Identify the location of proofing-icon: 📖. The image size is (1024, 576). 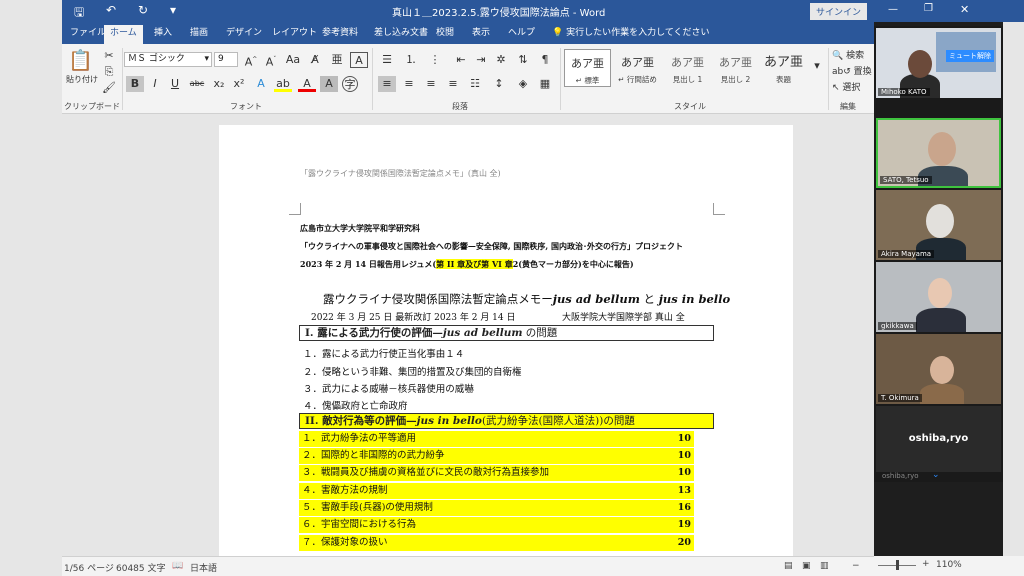
(177, 566).